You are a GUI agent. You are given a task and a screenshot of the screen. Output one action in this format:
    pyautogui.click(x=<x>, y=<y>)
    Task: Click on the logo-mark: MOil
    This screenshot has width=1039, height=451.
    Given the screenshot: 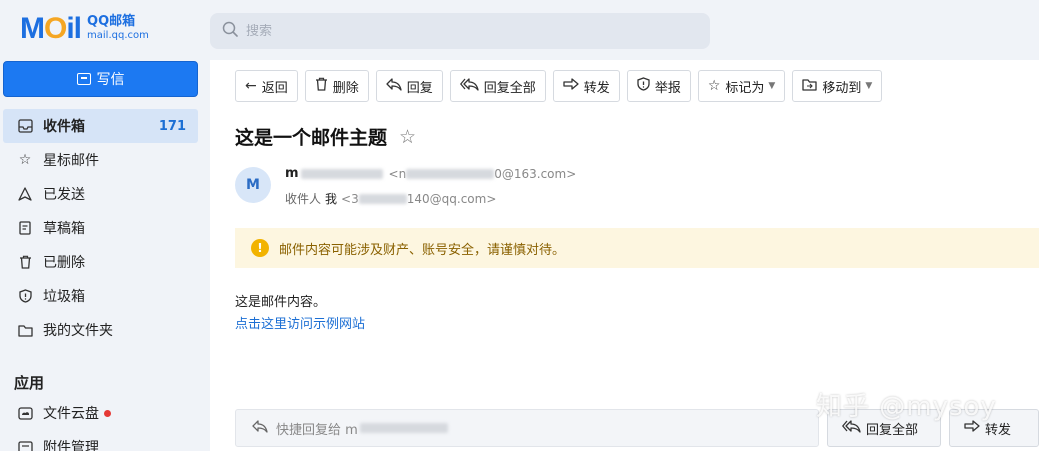 What is the action you would take?
    pyautogui.click(x=51, y=28)
    